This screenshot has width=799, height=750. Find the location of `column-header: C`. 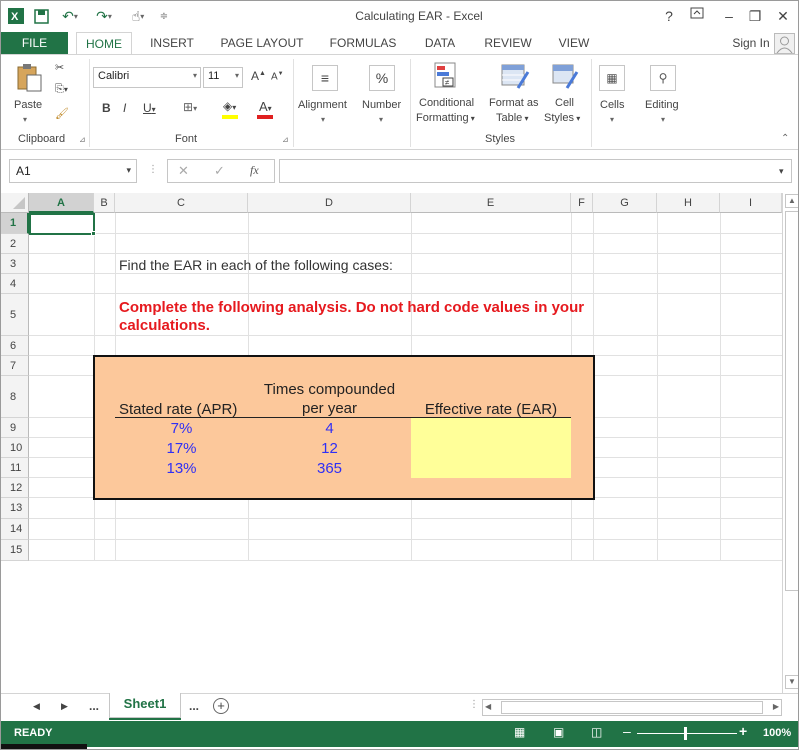

column-header: C is located at coordinates (181, 203).